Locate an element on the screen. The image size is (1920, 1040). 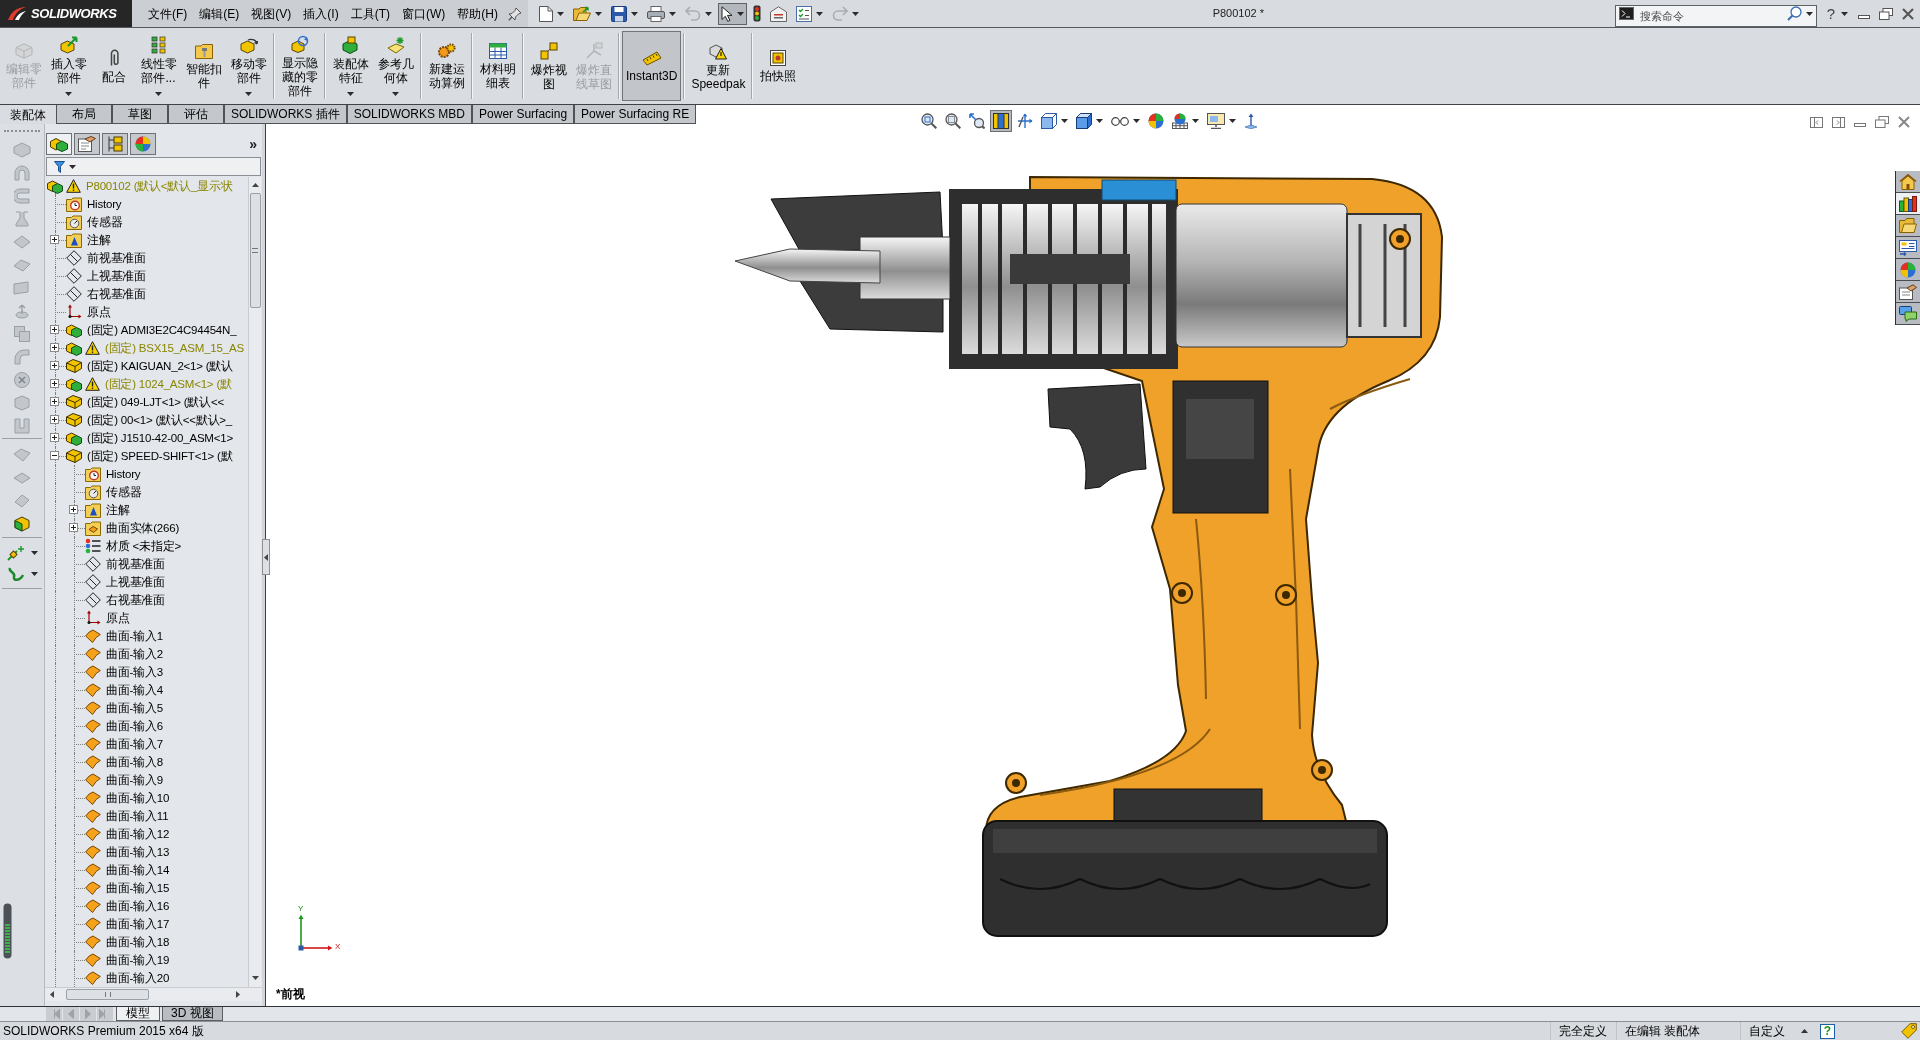
tree-item: 曲面-输入1 is located at coordinates (135, 636).